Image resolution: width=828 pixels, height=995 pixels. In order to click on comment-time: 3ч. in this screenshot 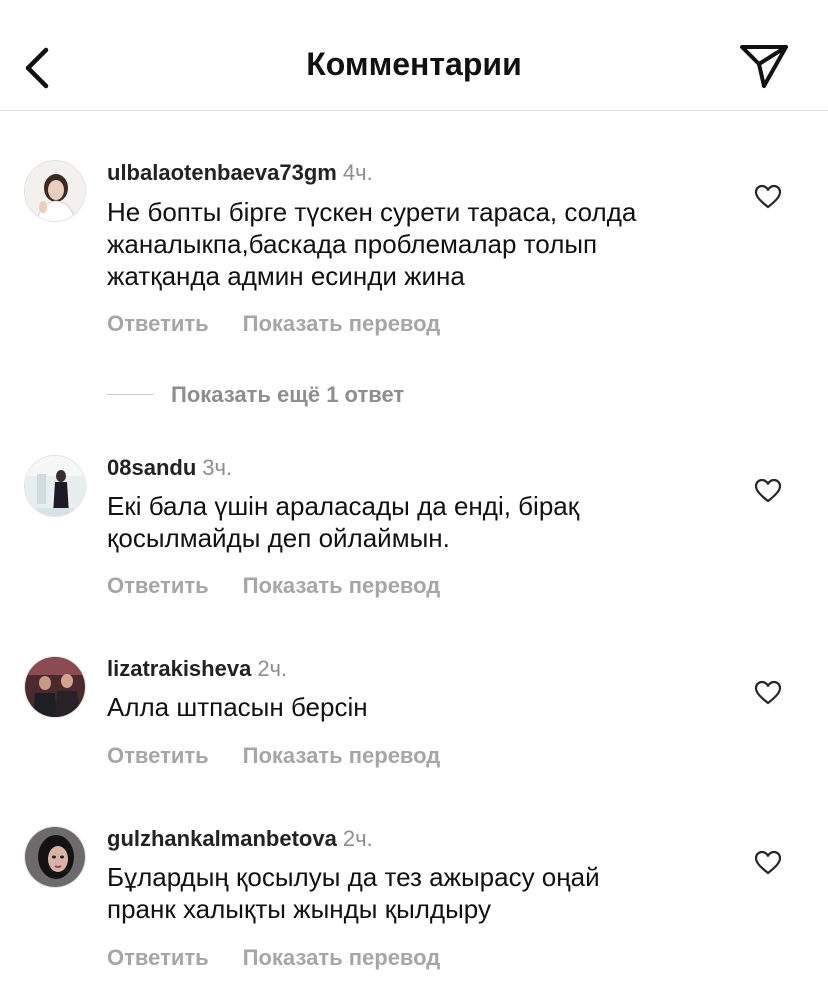, I will do `click(217, 467)`.